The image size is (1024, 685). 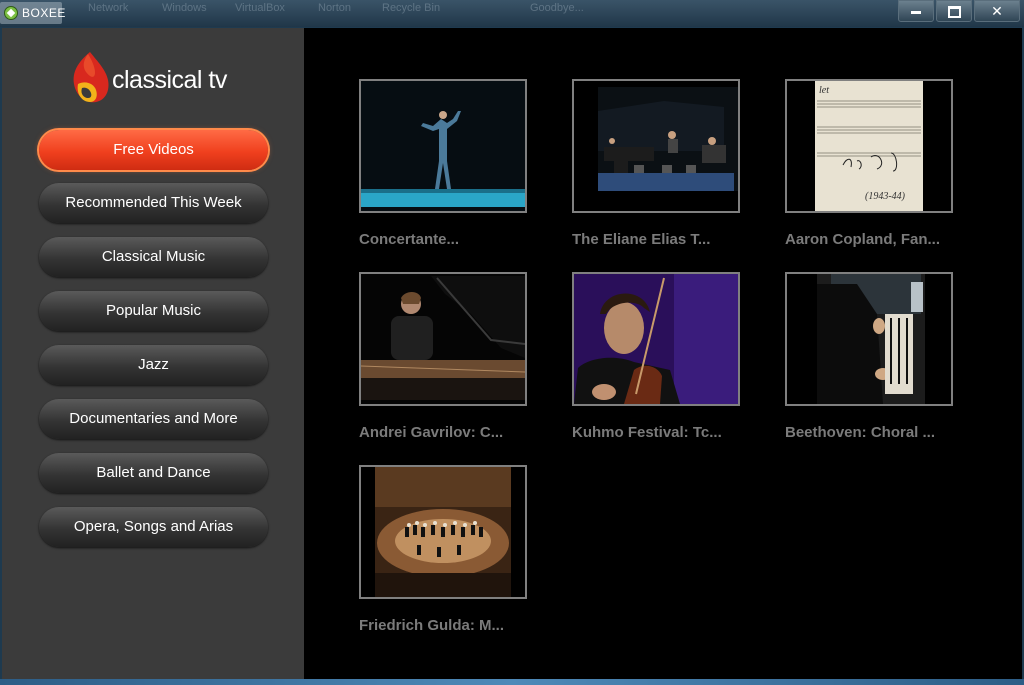 What do you see at coordinates (824, 90) in the screenshot?
I see `svg-text: let` at bounding box center [824, 90].